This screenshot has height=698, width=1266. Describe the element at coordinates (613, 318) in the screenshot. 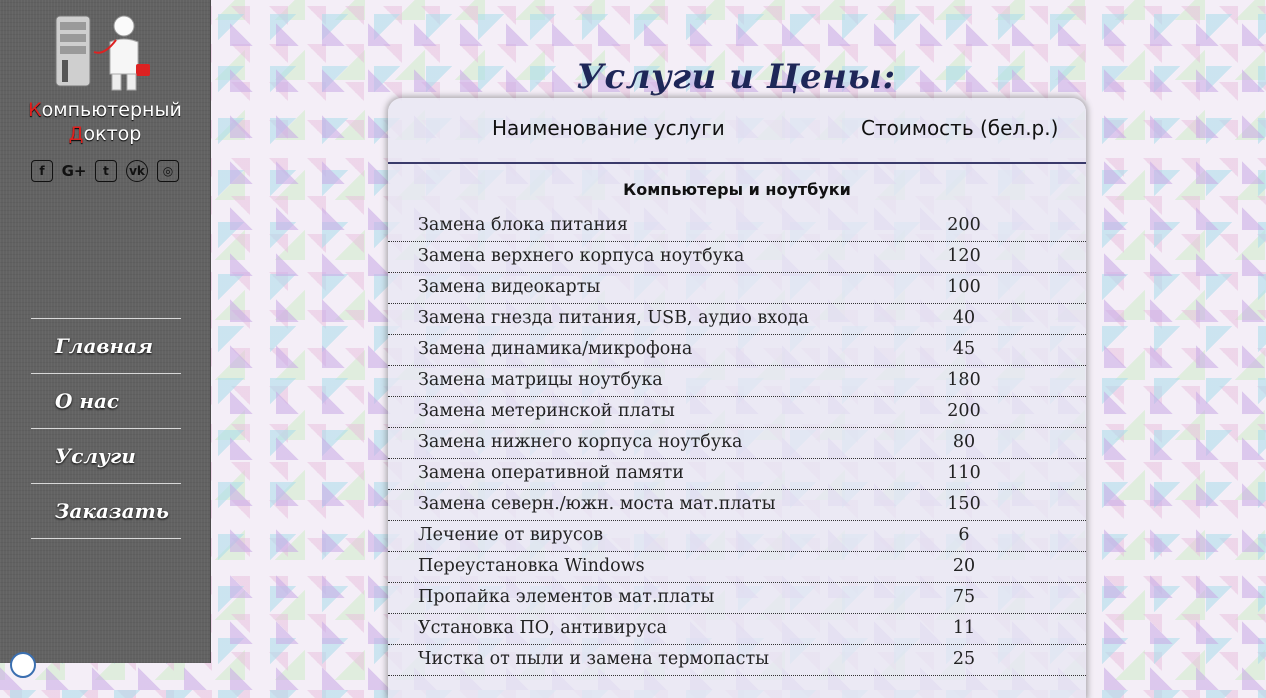

I see `service-name: Замена гнезда питания, USB, аудио входа` at that location.